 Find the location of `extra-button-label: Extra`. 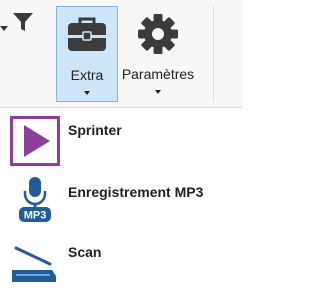

extra-button-label: Extra is located at coordinates (87, 75).